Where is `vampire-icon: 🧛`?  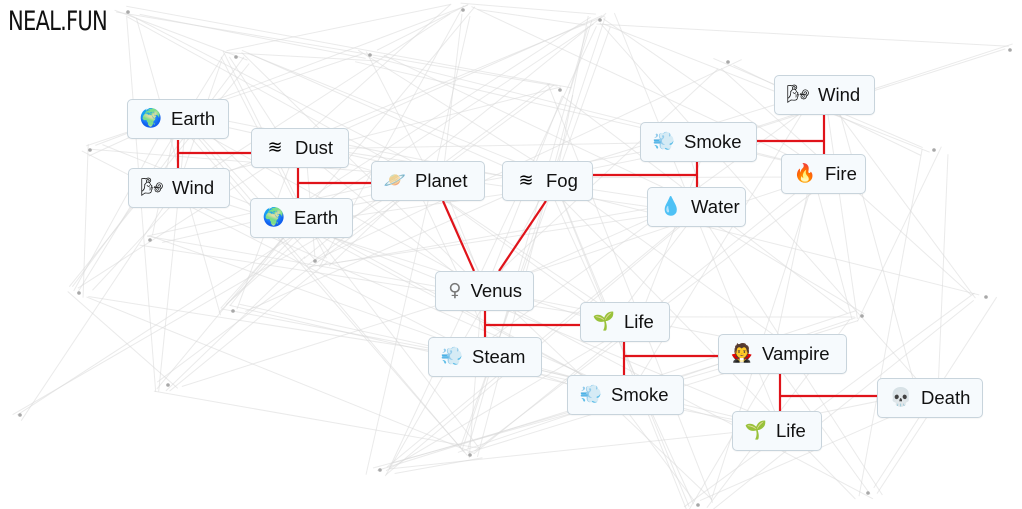 vampire-icon: 🧛 is located at coordinates (742, 353).